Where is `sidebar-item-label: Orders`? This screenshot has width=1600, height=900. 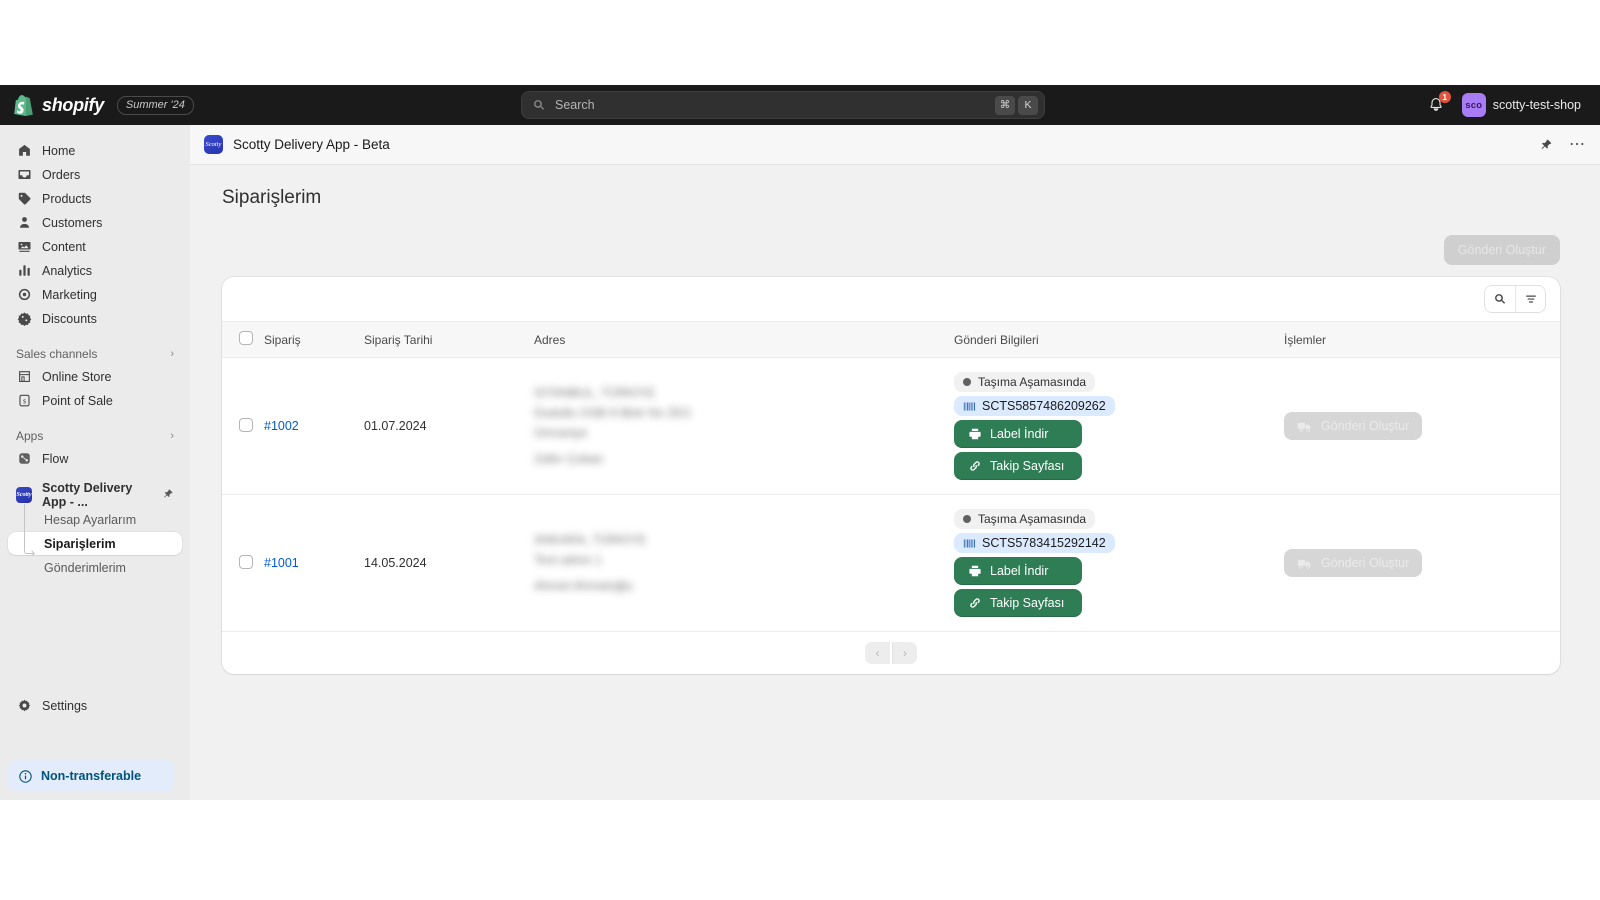 sidebar-item-label: Orders is located at coordinates (61, 174).